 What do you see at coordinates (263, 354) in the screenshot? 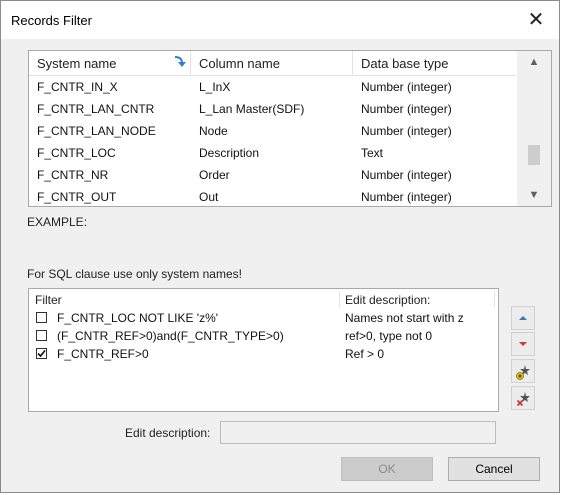
I see `list-item: F_CNTR_REF>0 Ref > 0` at bounding box center [263, 354].